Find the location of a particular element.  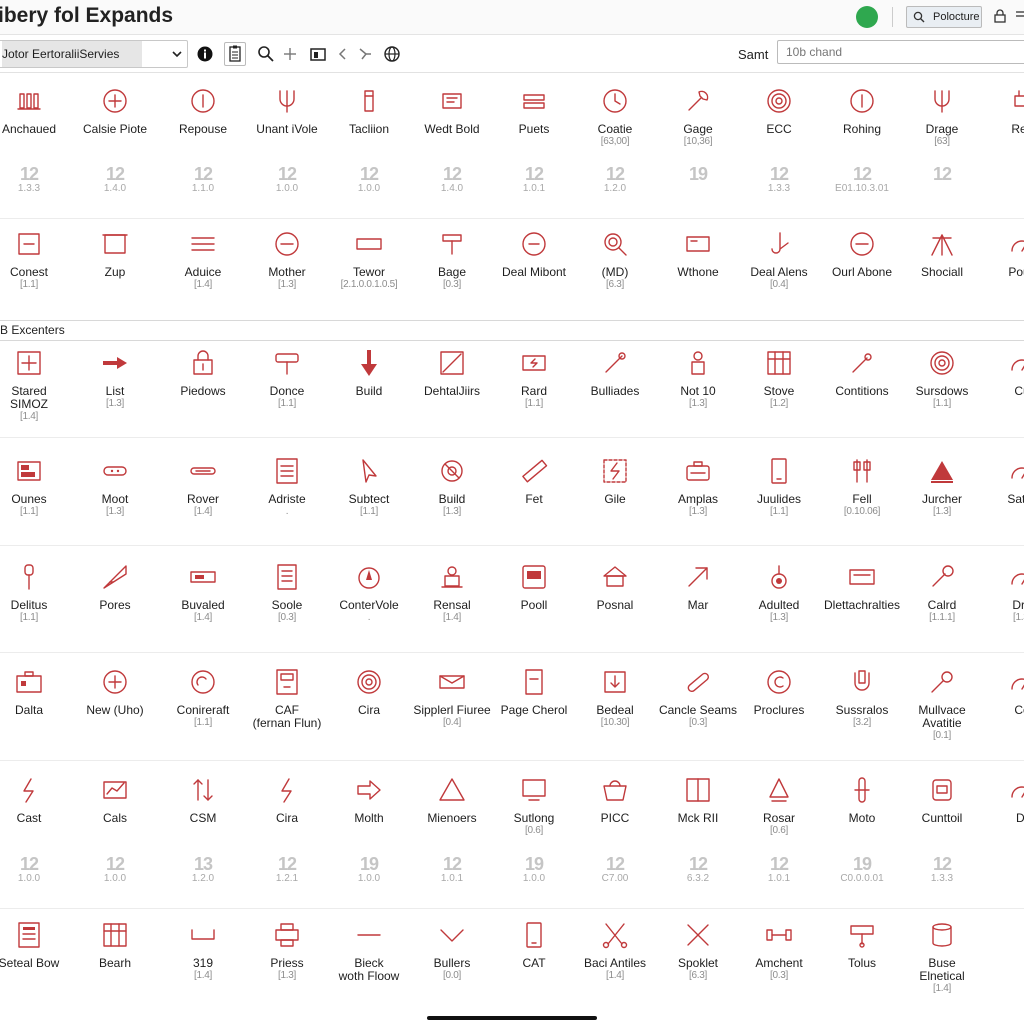

folder-icon is located at coordinates (318, 54).